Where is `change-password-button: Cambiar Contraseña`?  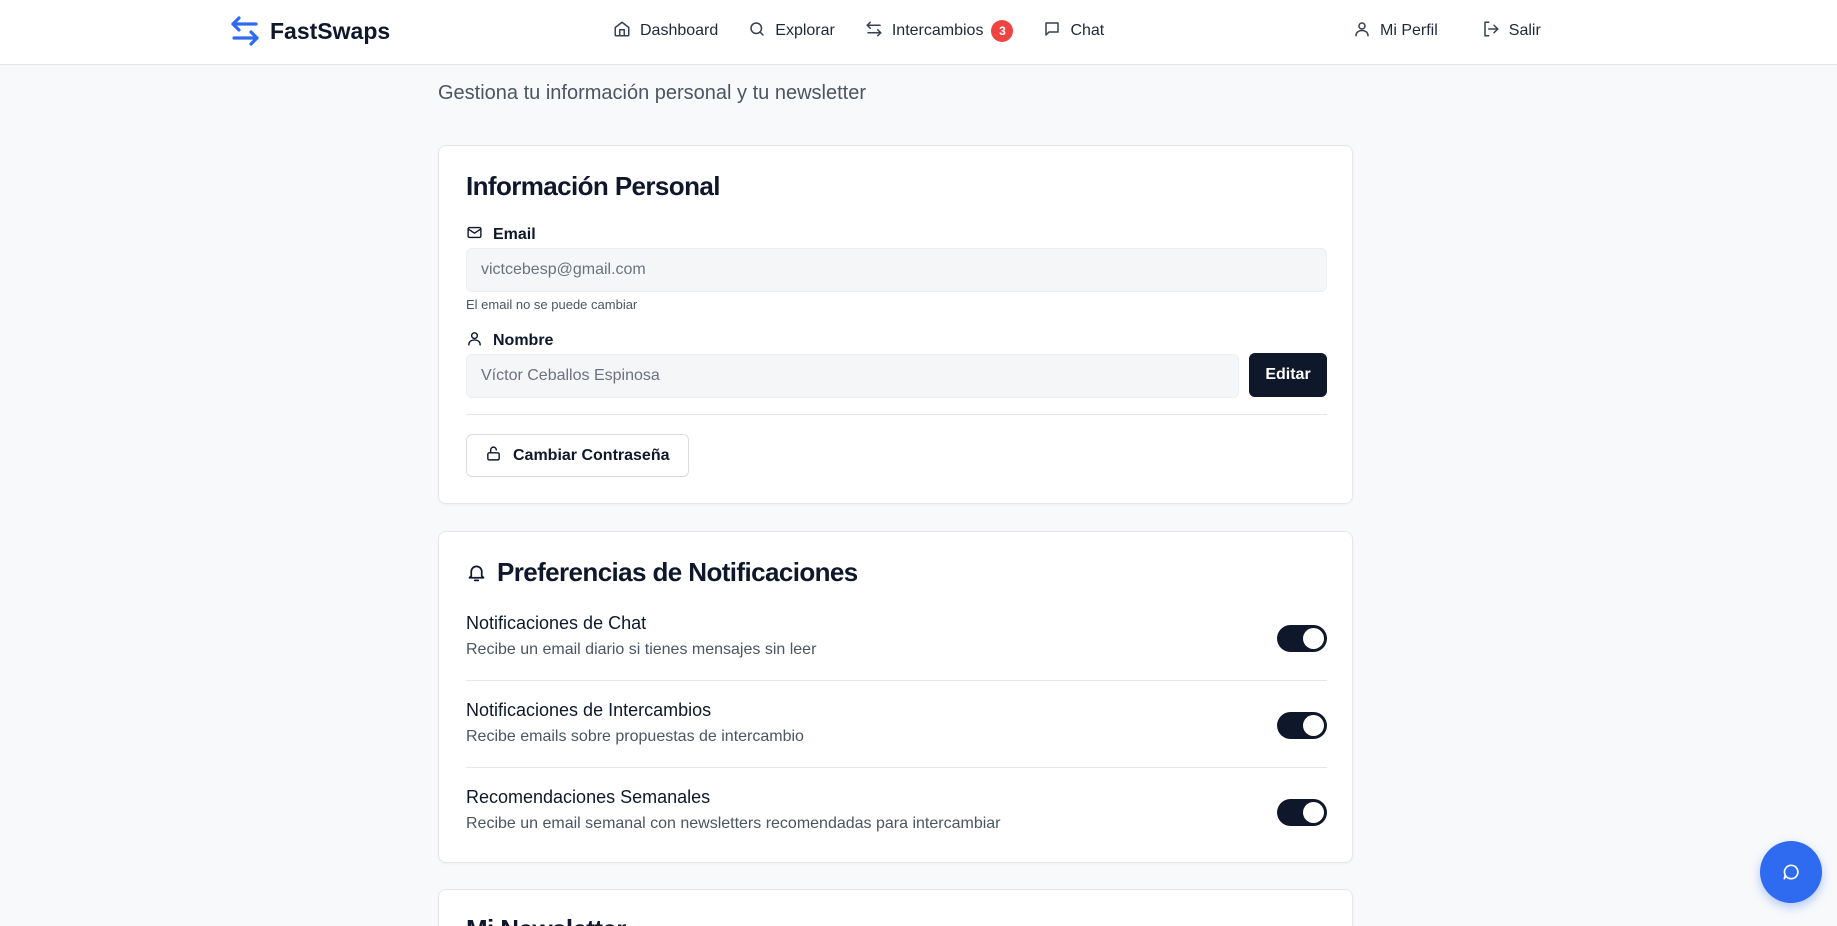
change-password-button: Cambiar Contraseña is located at coordinates (577, 455).